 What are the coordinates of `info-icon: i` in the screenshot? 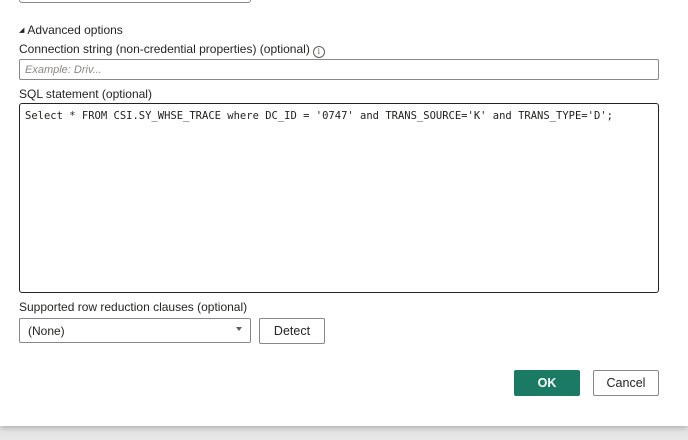 It's located at (318, 52).